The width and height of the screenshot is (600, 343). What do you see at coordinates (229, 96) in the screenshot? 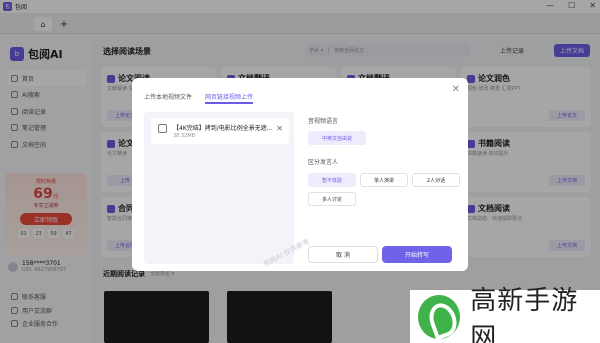
I see `tab-web-link-video: 网页链接视频上传` at bounding box center [229, 96].